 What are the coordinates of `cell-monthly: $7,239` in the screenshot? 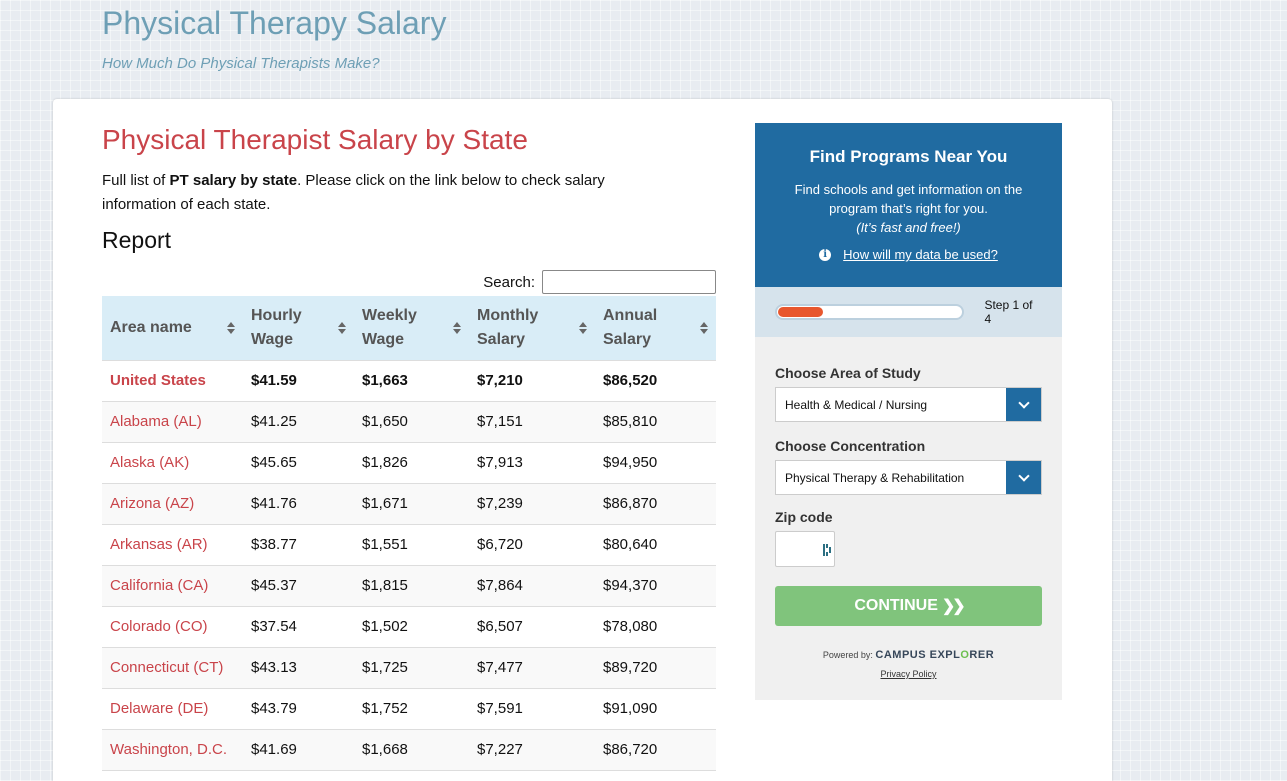 It's located at (532, 503).